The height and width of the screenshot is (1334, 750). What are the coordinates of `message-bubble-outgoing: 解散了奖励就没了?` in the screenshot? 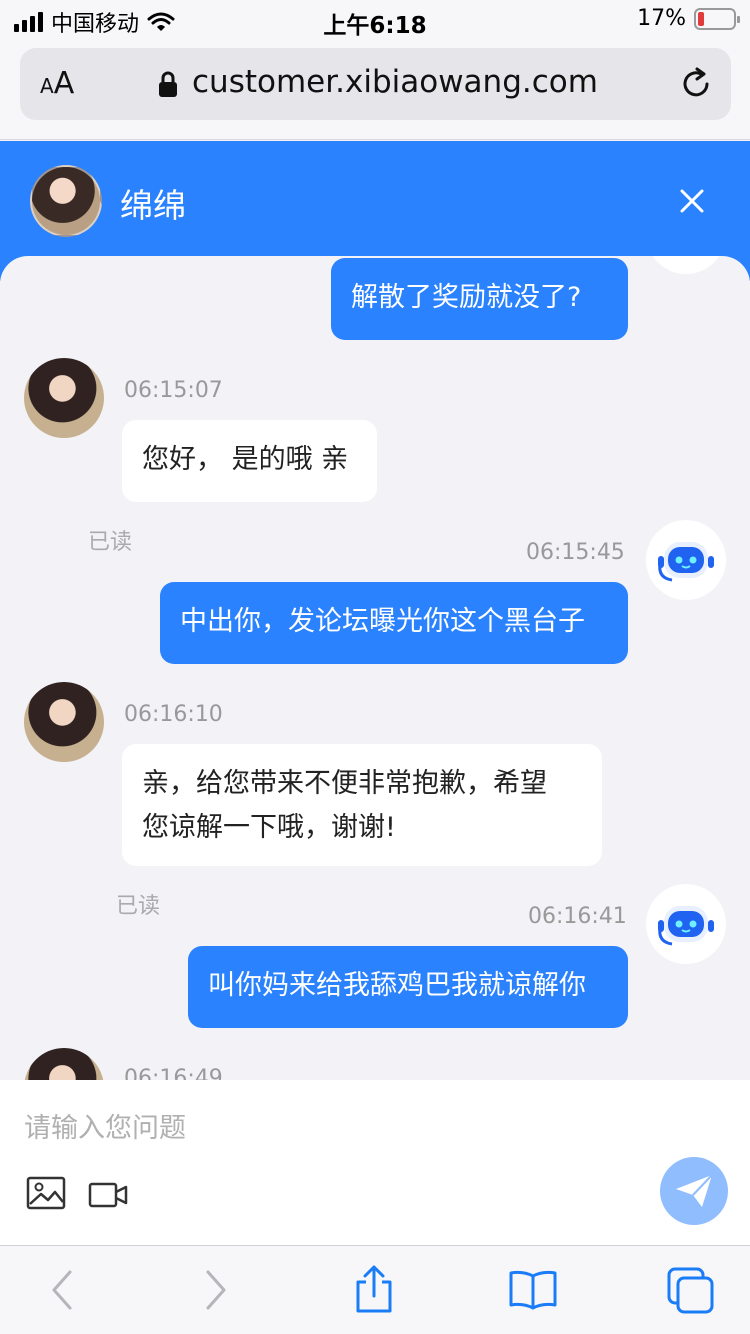 It's located at (479, 299).